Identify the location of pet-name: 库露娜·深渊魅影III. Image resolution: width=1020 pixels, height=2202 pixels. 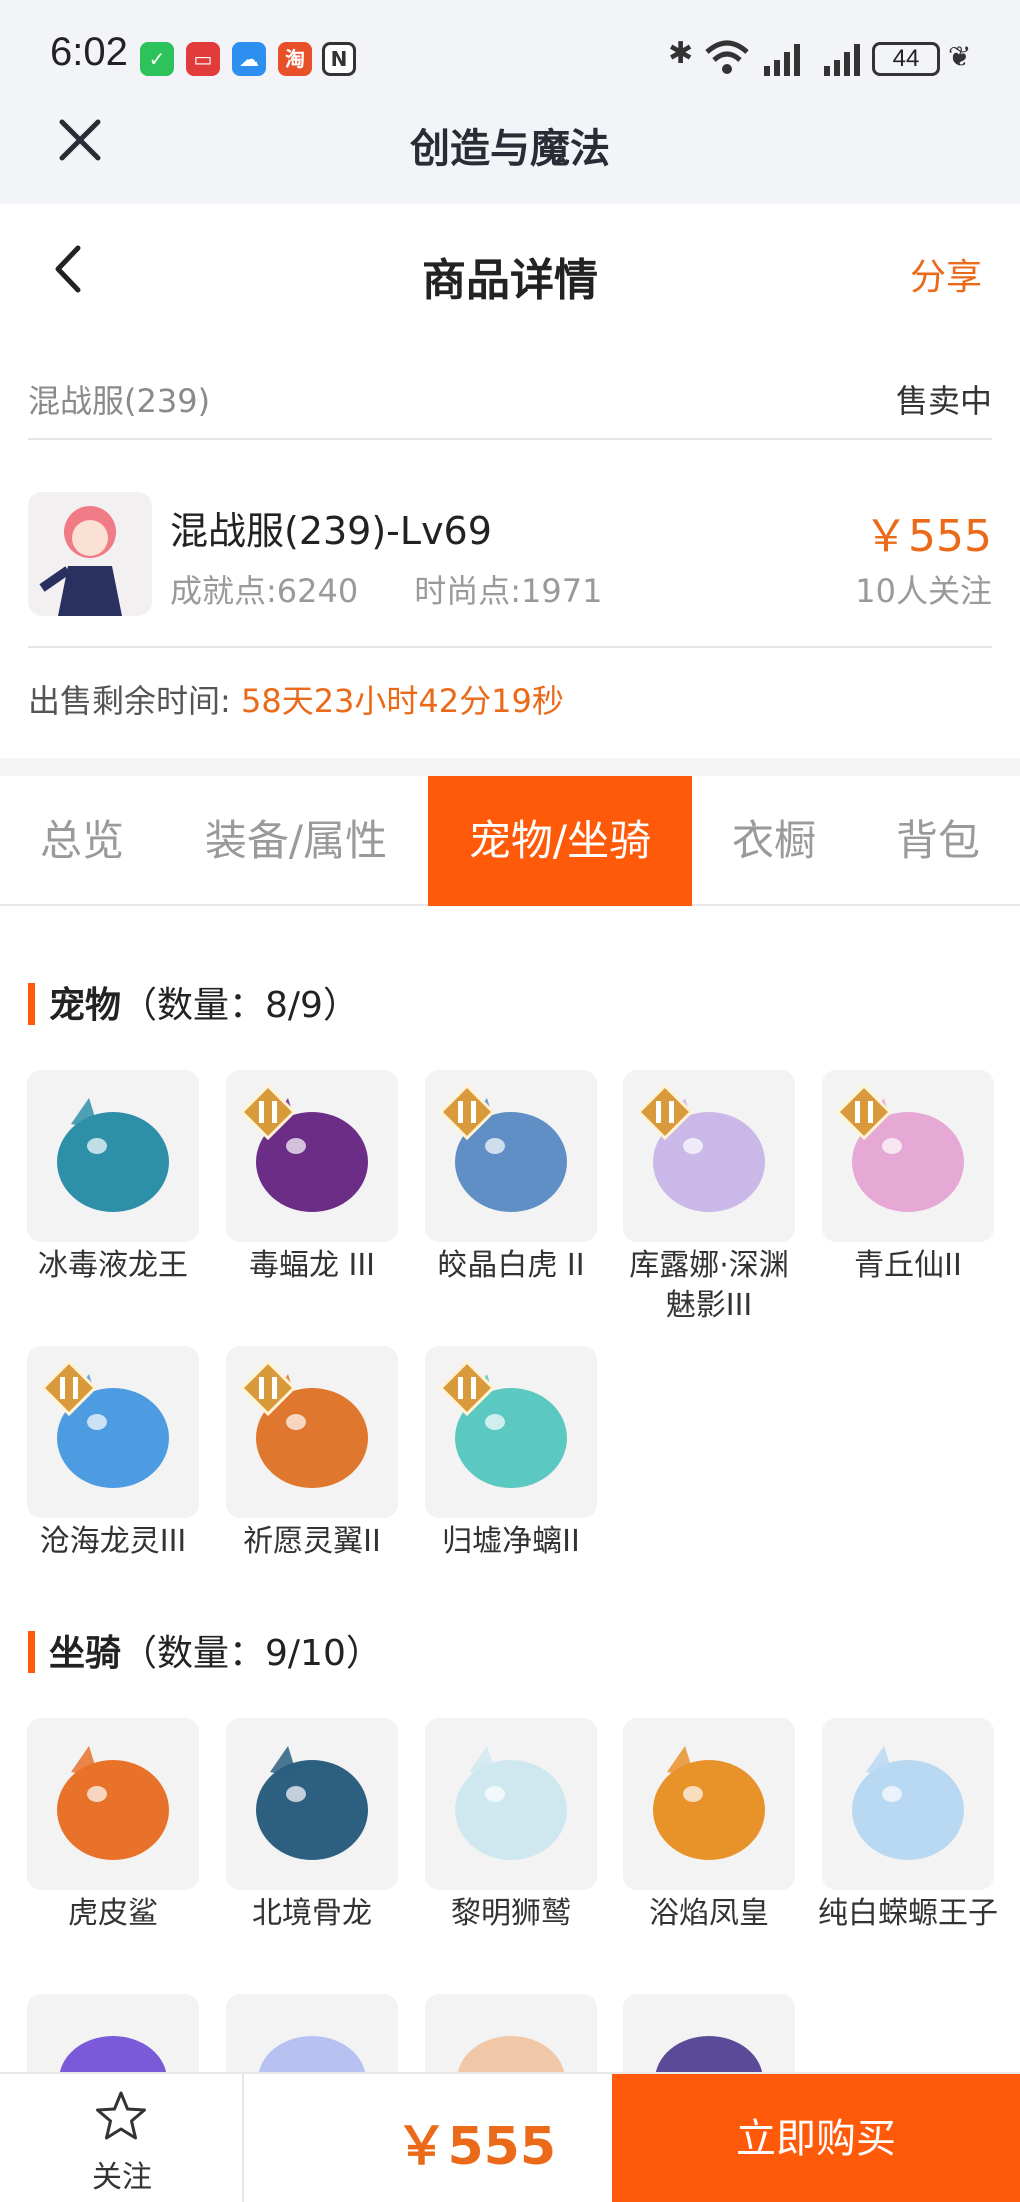
(709, 1285).